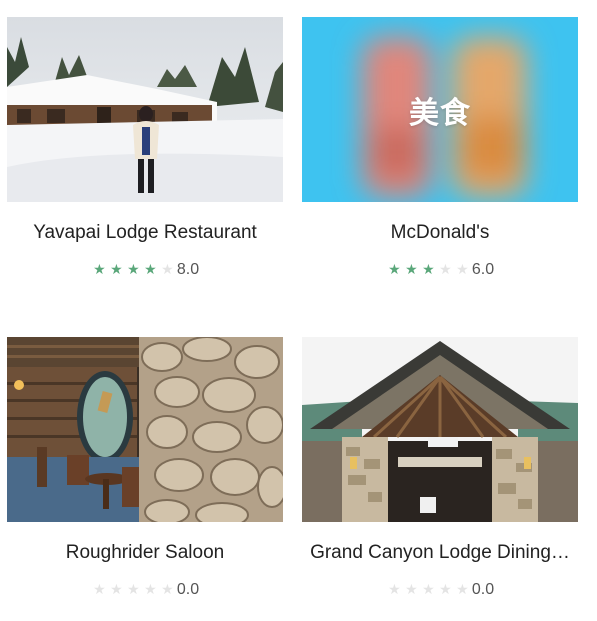 The image size is (597, 621). I want to click on rating-score: 8.0, so click(188, 269).